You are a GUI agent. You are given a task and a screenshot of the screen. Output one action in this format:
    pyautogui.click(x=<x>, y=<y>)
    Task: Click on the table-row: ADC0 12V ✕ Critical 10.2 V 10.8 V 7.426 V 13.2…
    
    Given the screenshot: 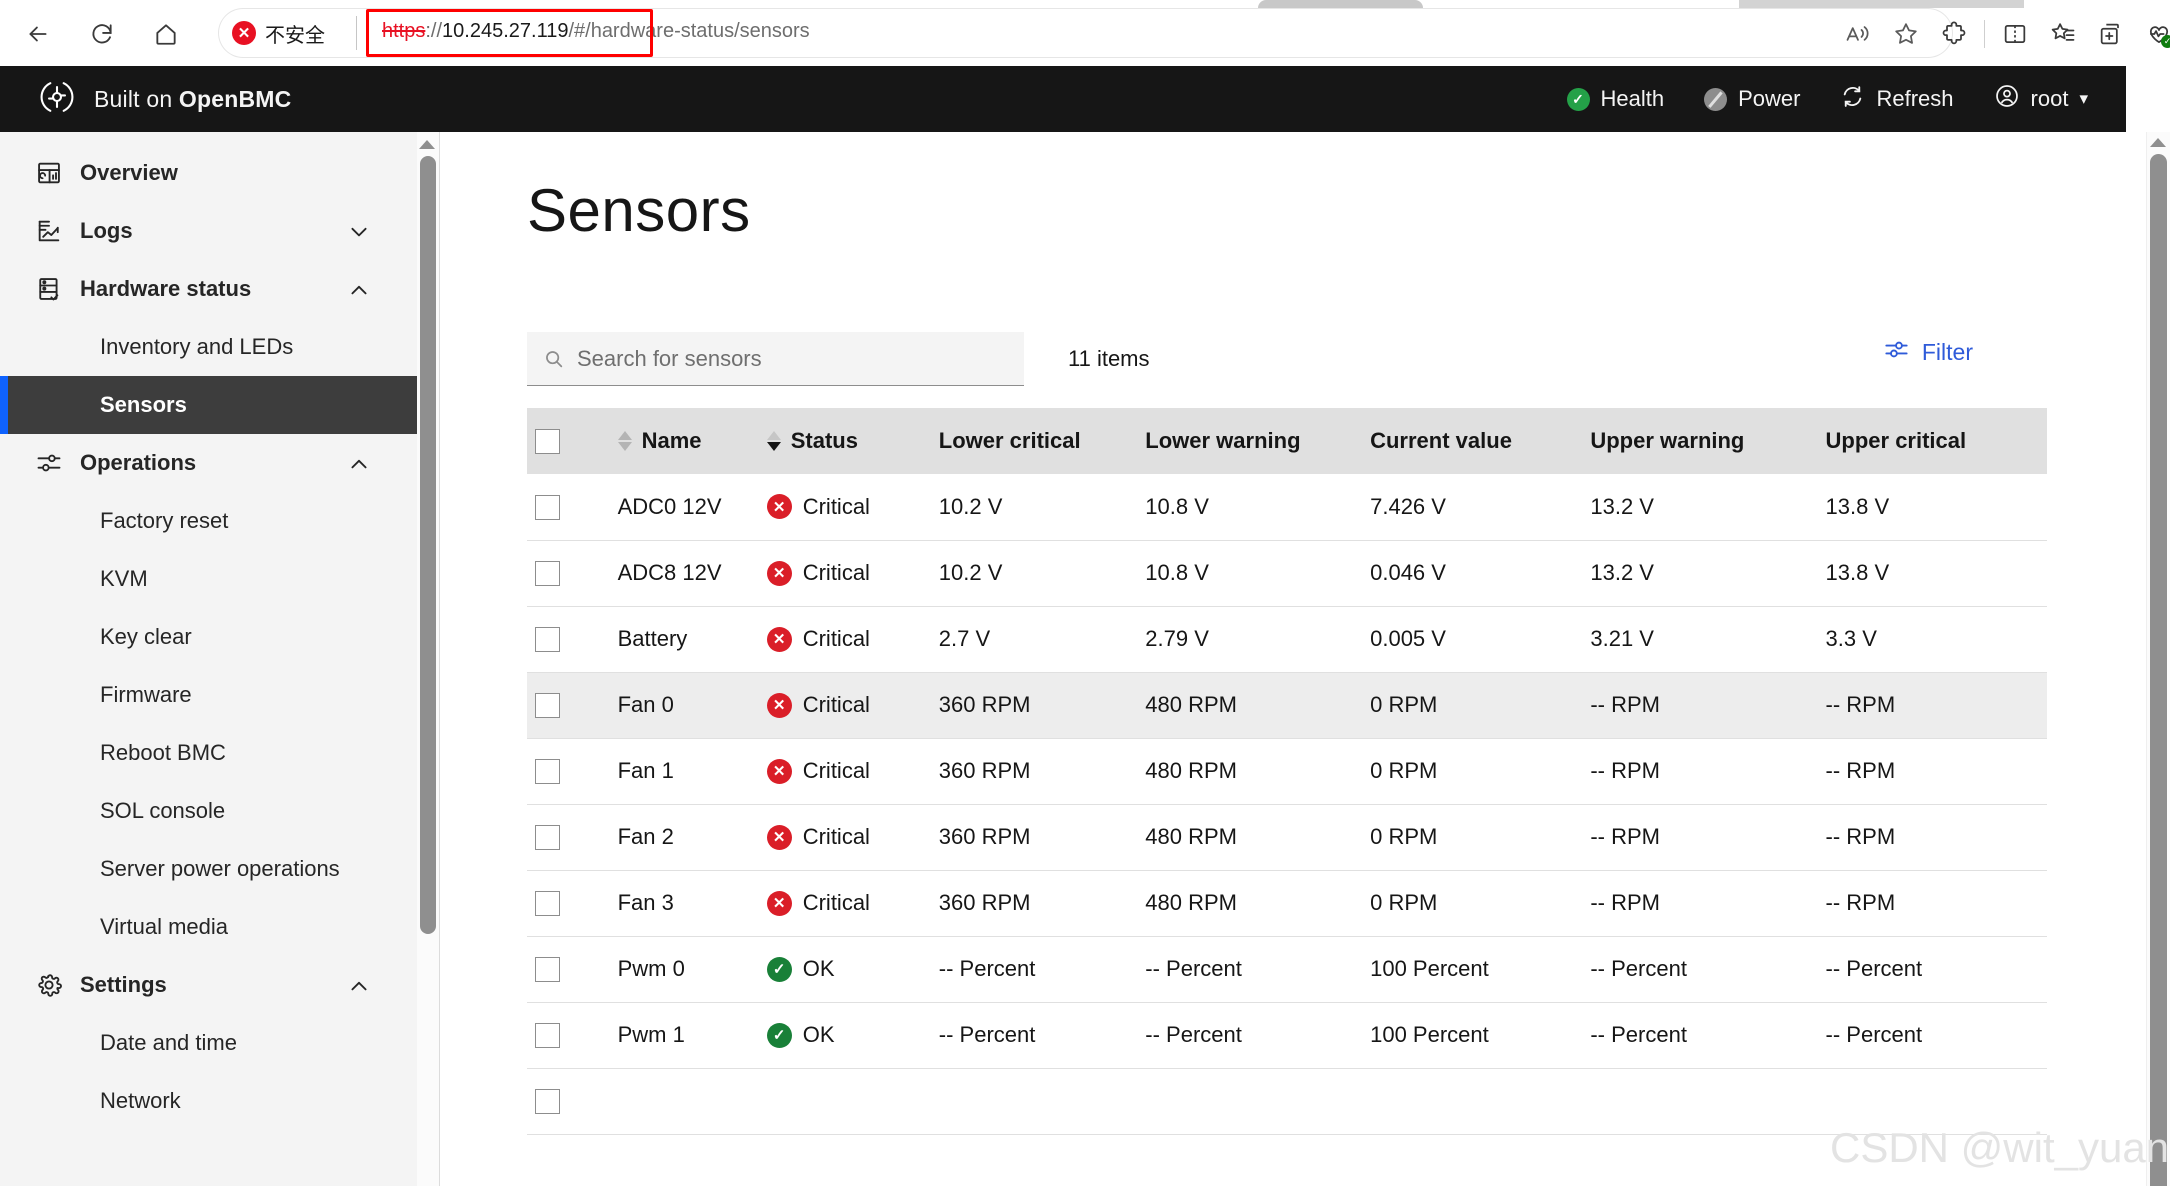 What is the action you would take?
    pyautogui.click(x=1287, y=507)
    